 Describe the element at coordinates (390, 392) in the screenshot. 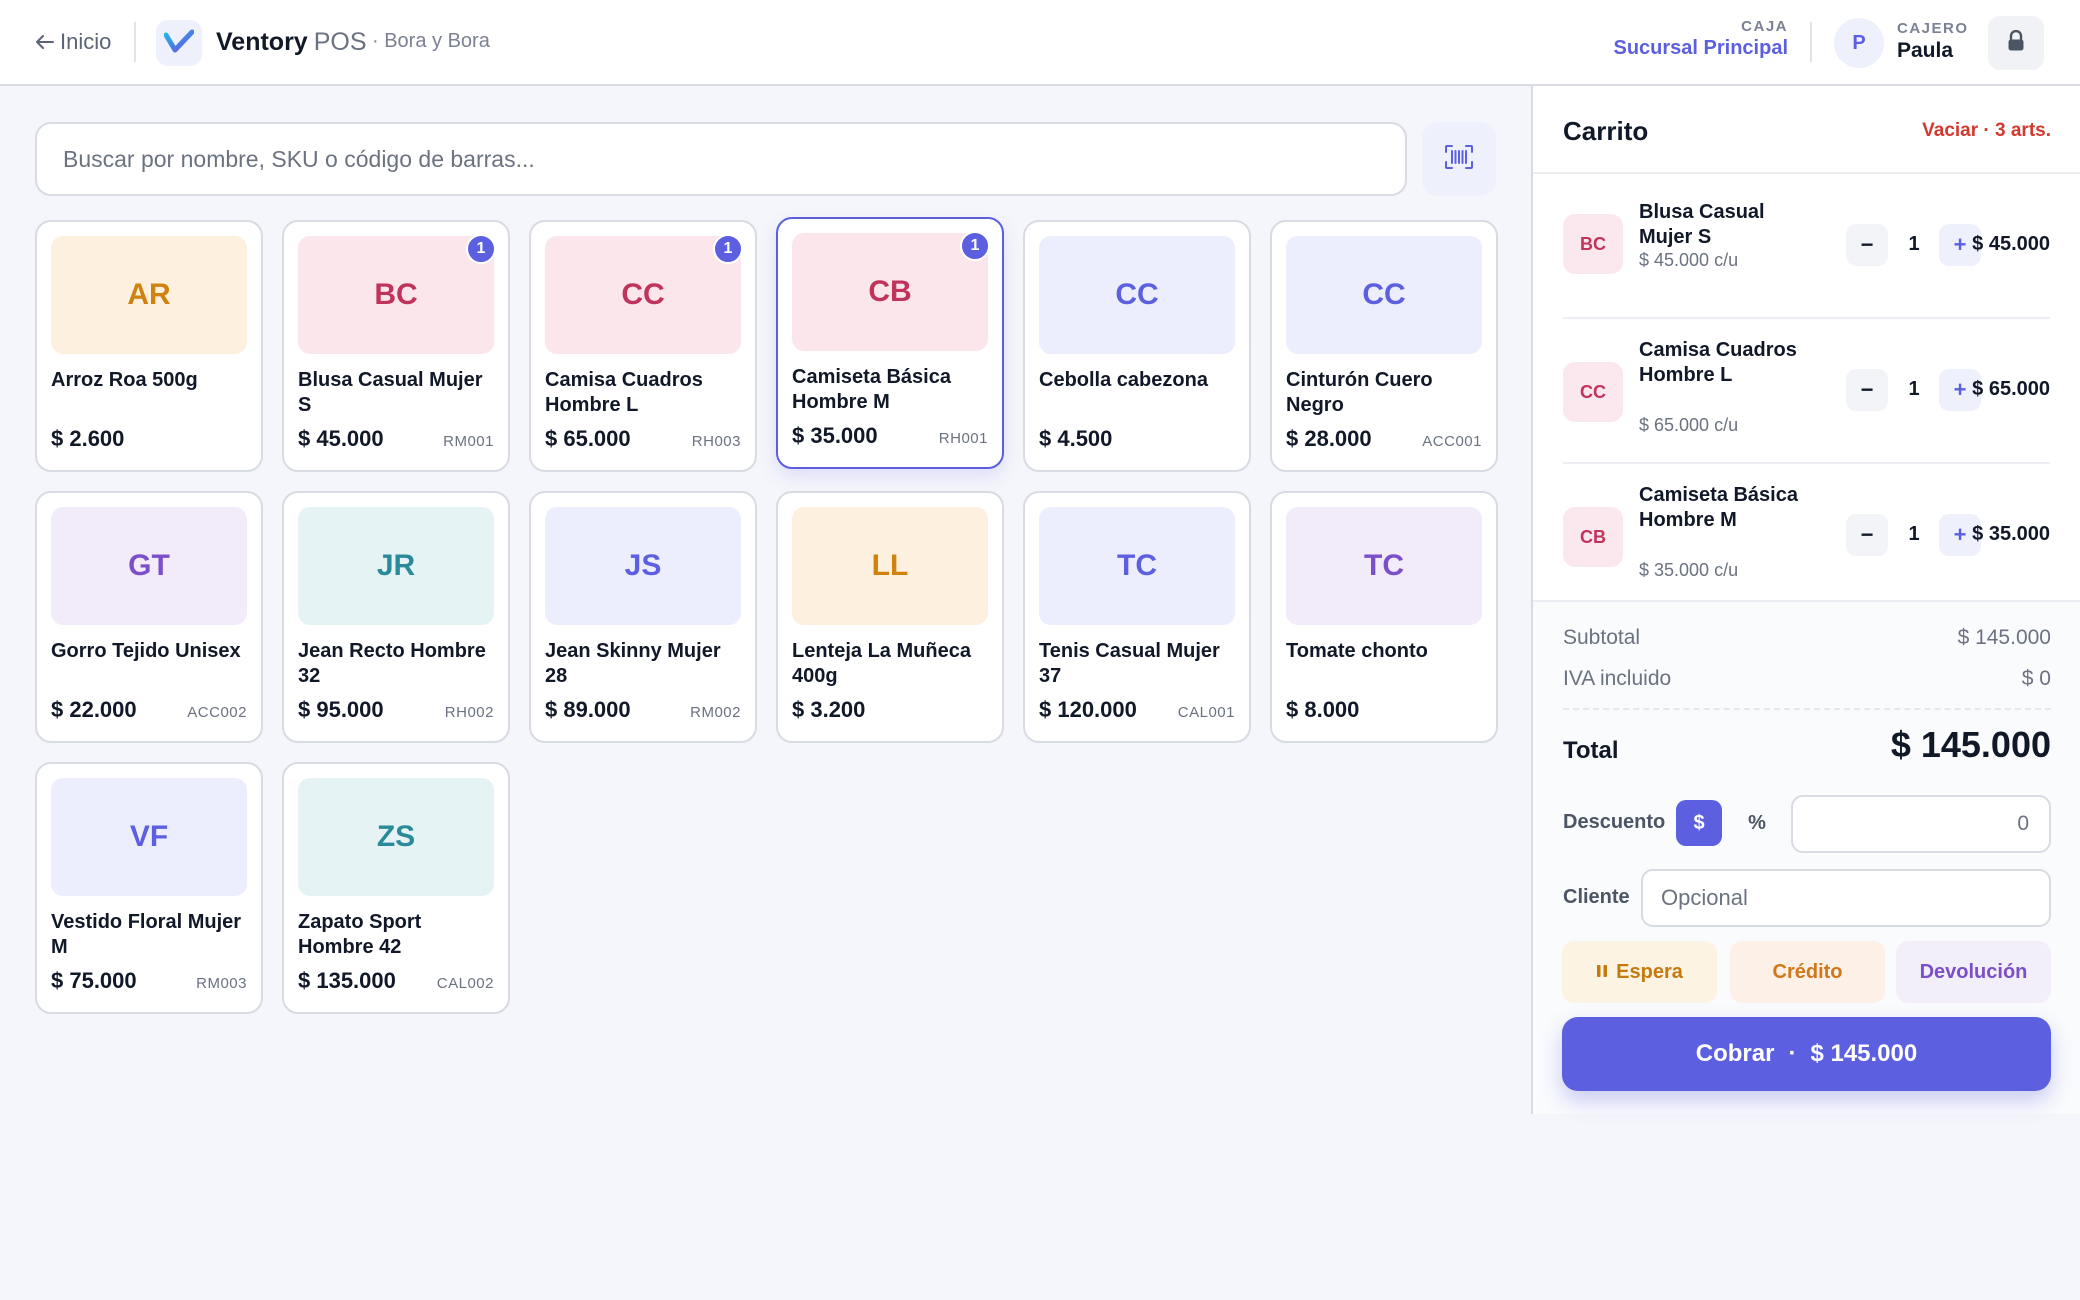

I see `product-name: Blusa Casual Mujer S` at that location.